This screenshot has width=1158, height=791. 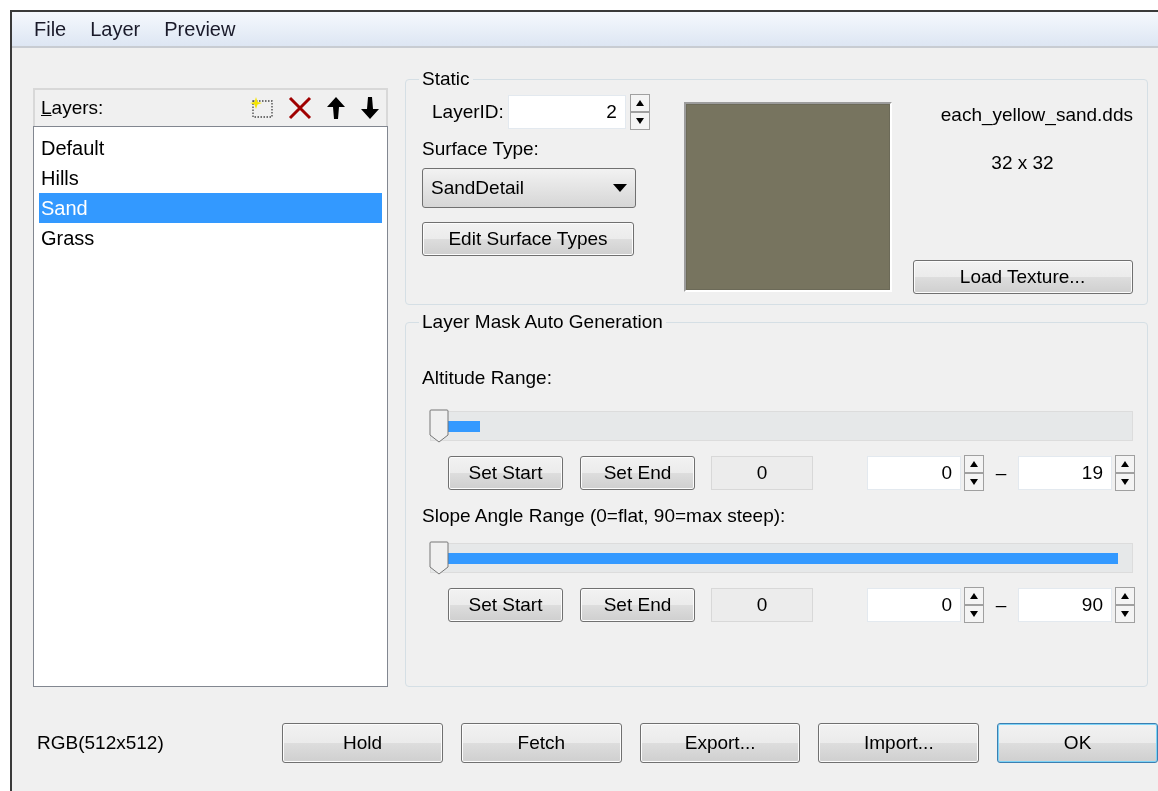 I want to click on range-label: Slope Angle Range (0=flat, 90=max steep):, so click(x=604, y=516).